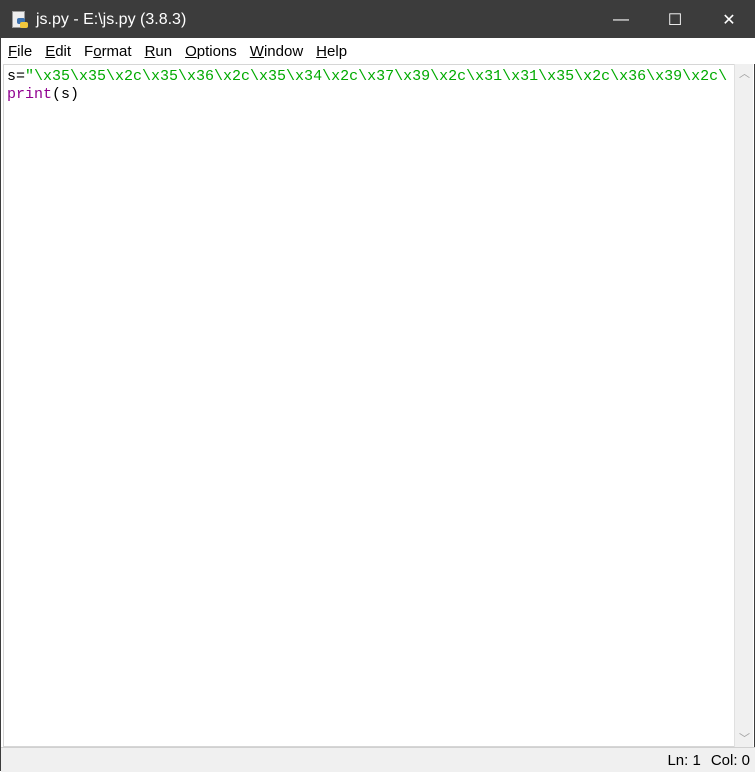  I want to click on menu-help: Help, so click(331, 51).